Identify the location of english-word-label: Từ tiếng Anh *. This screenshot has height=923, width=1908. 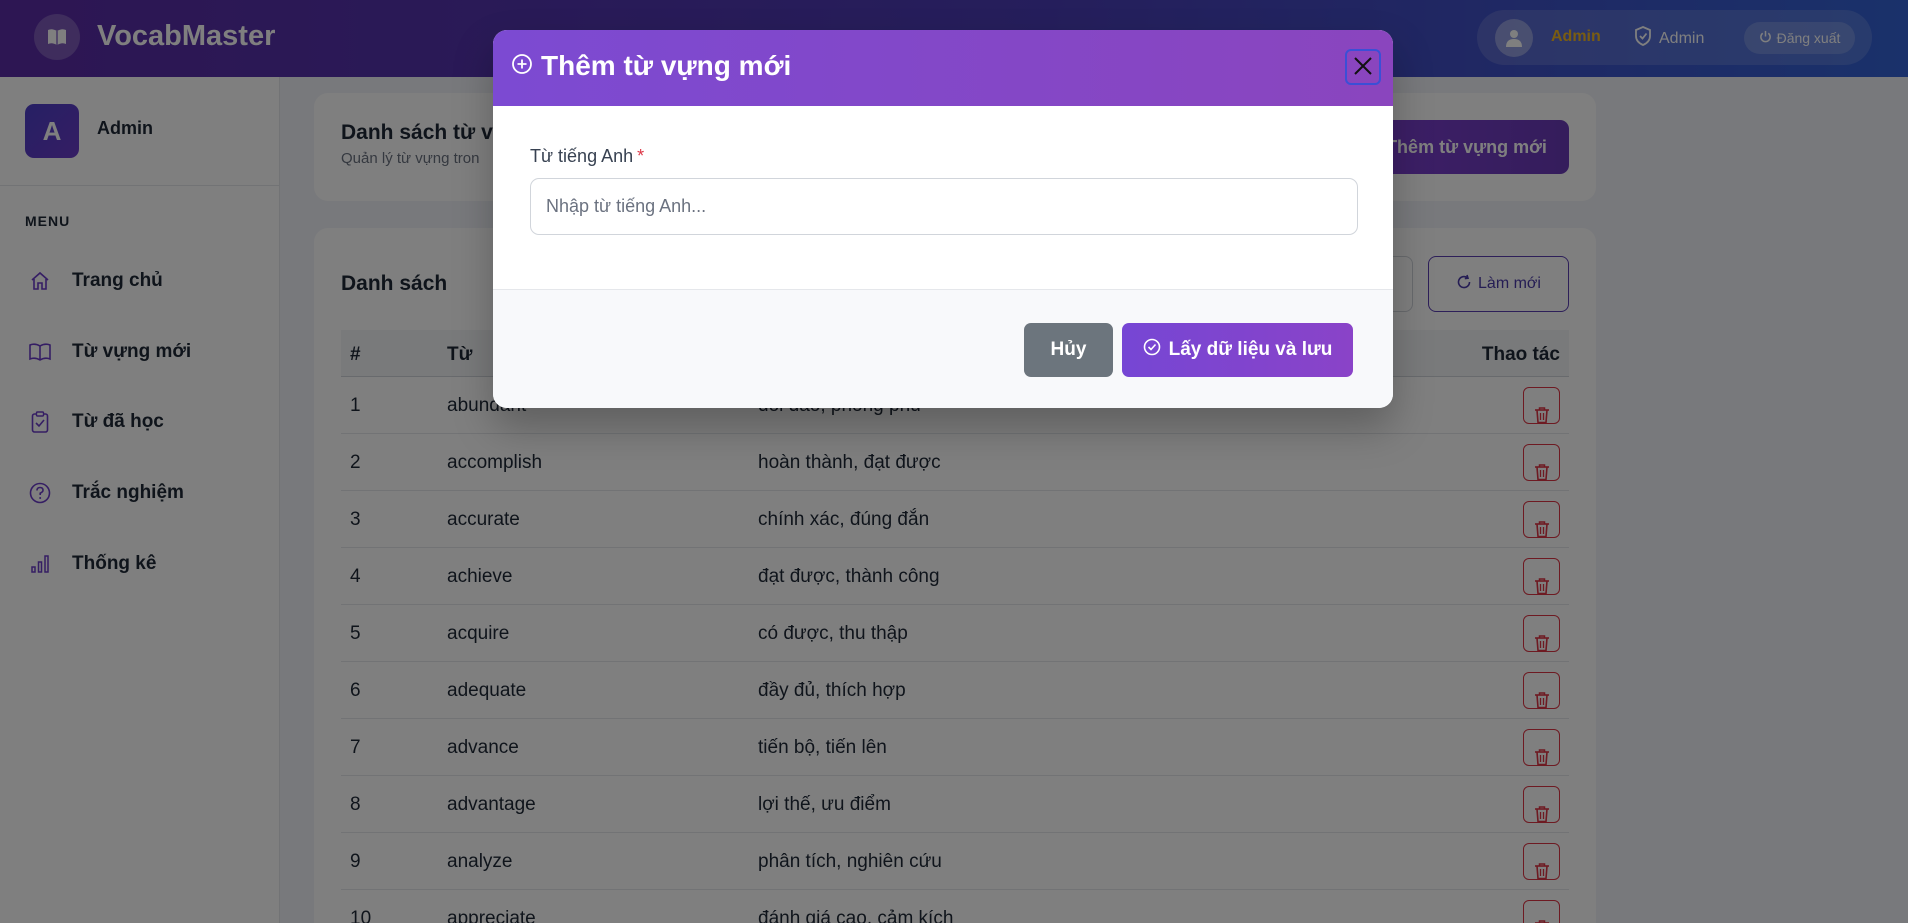
(587, 156).